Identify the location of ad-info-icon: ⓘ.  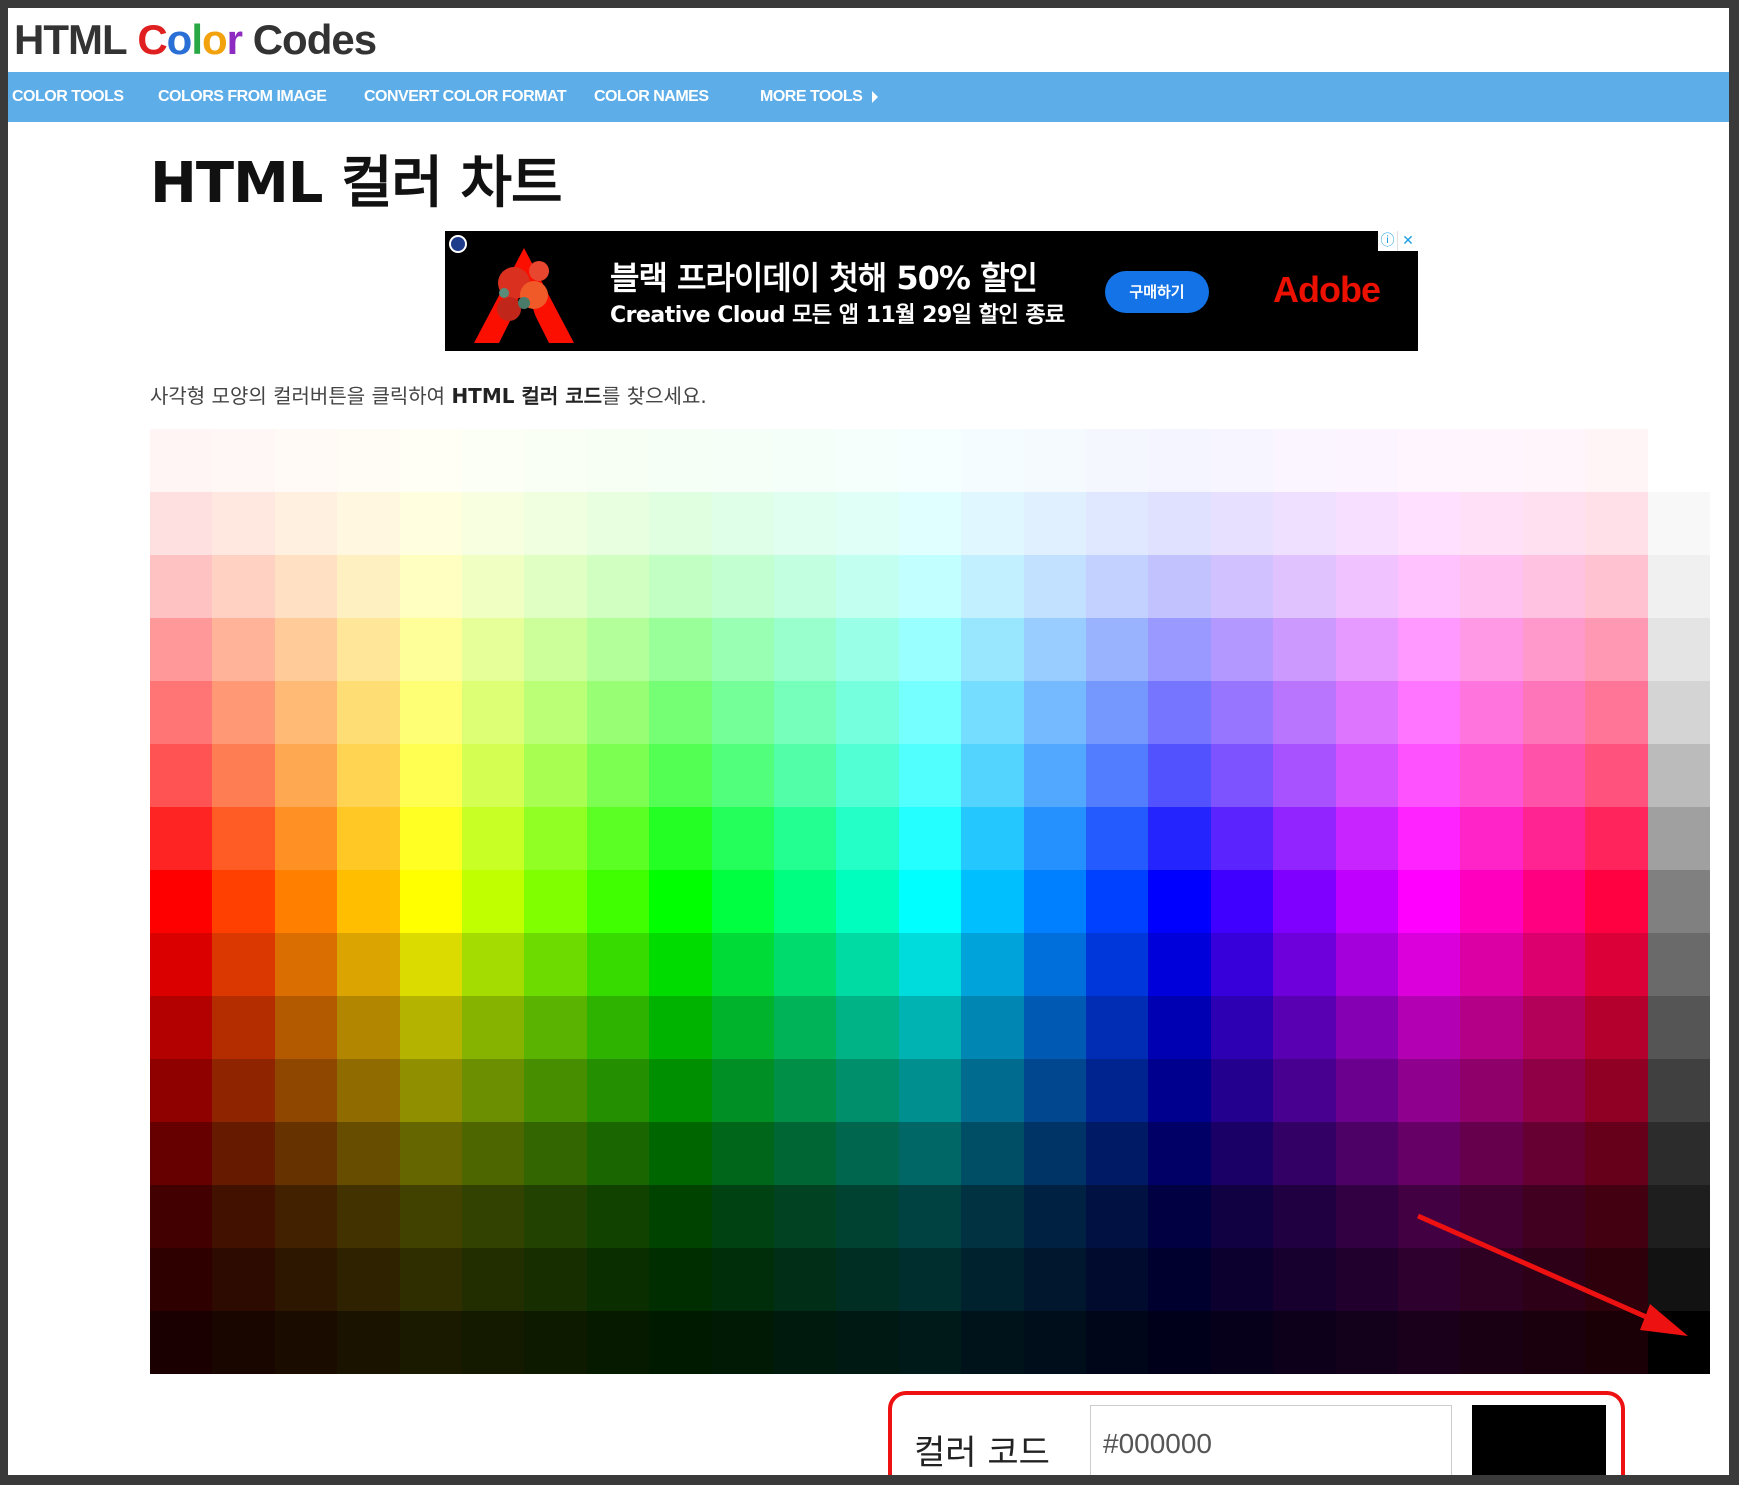
(1388, 241).